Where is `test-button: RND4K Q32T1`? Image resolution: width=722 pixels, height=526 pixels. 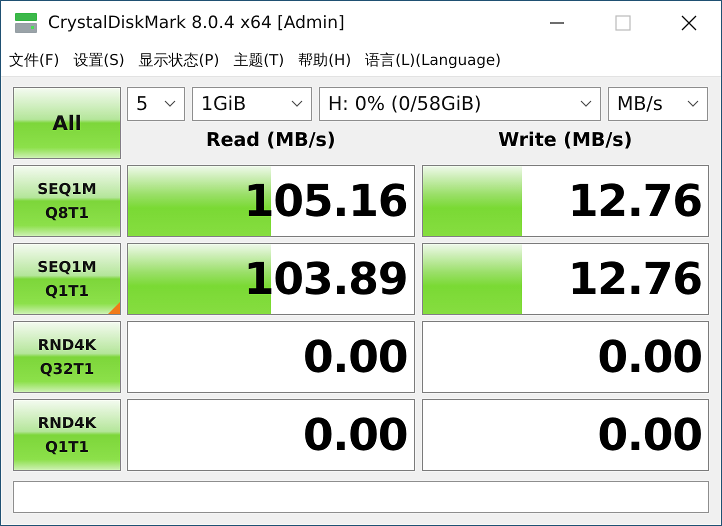 test-button: RND4K Q32T1 is located at coordinates (67, 357).